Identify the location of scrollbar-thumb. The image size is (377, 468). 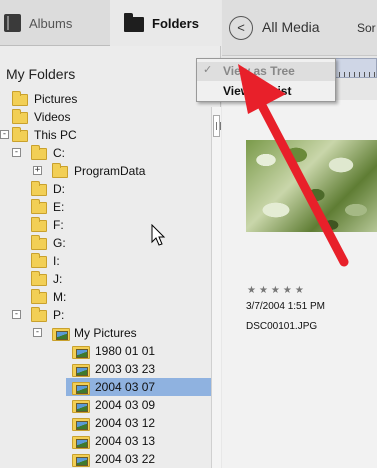
(217, 126).